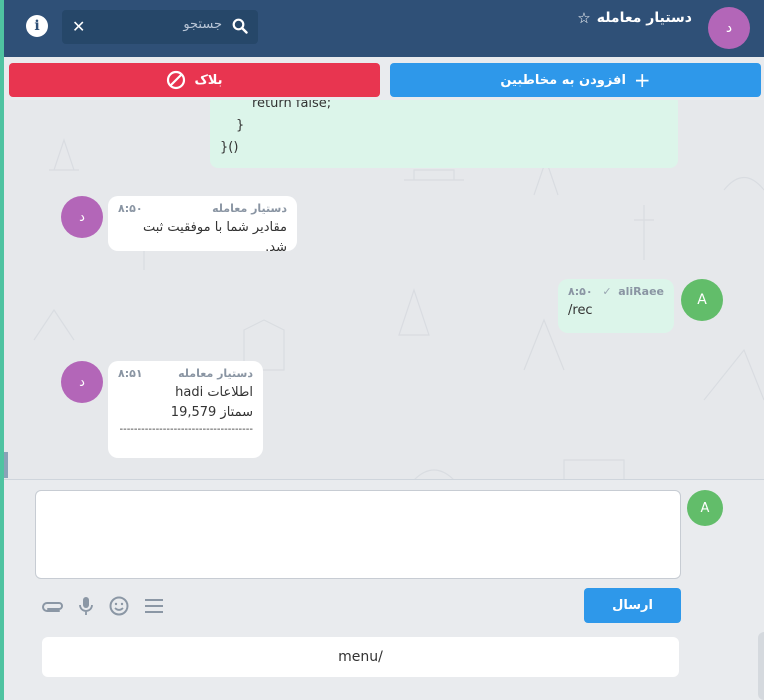 This screenshot has width=764, height=700. Describe the element at coordinates (53, 606) in the screenshot. I see `attach-icon` at that location.